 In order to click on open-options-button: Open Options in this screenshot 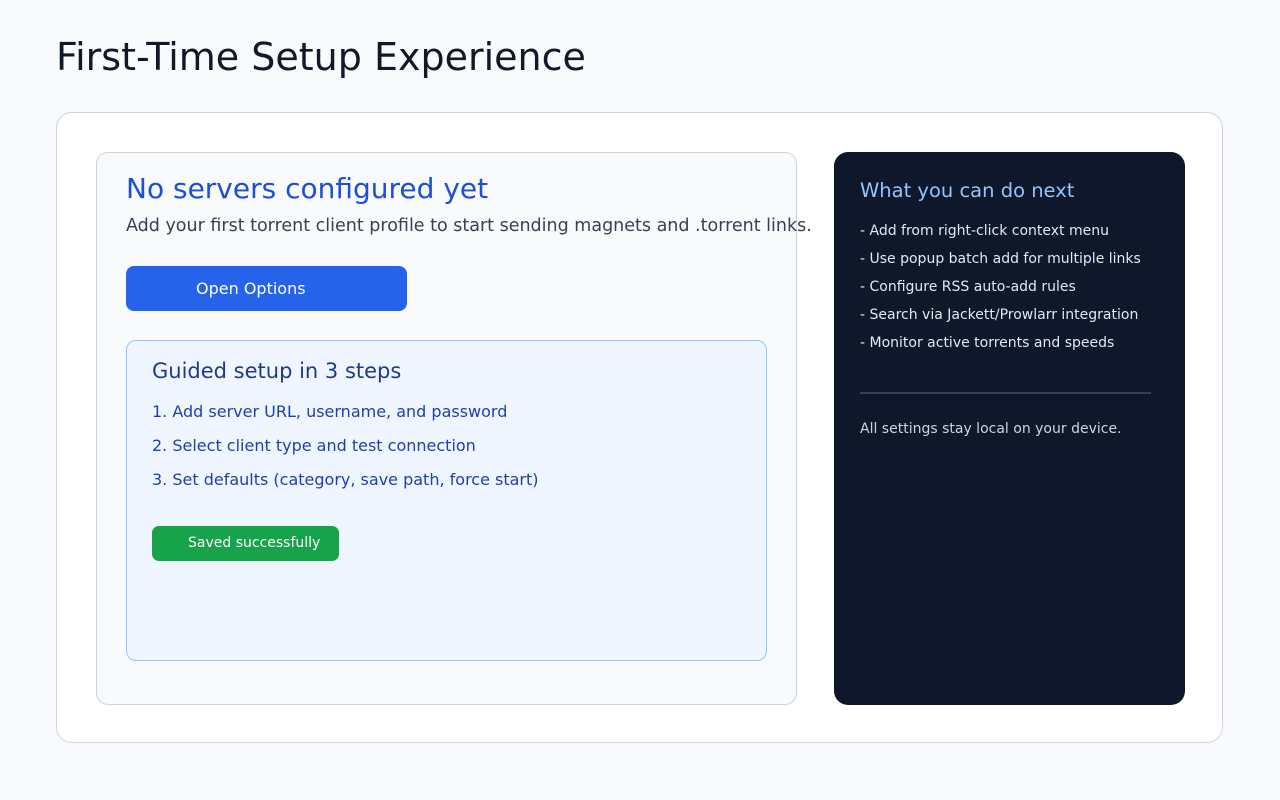, I will do `click(266, 288)`.